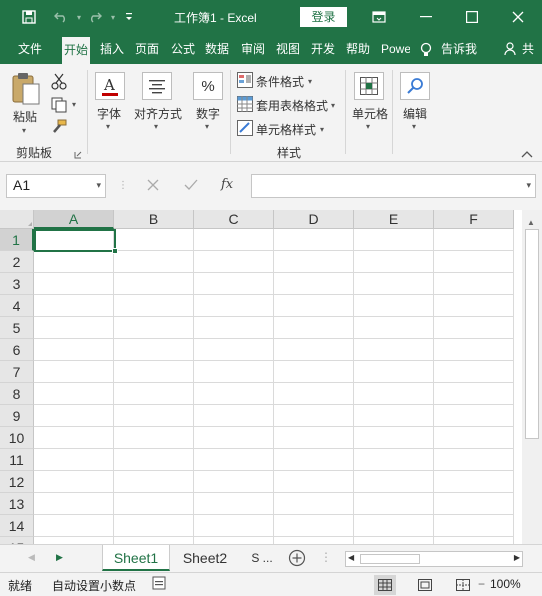 The width and height of the screenshot is (542, 596). What do you see at coordinates (459, 49) in the screenshot?
I see `tell-me-search: 告诉我` at bounding box center [459, 49].